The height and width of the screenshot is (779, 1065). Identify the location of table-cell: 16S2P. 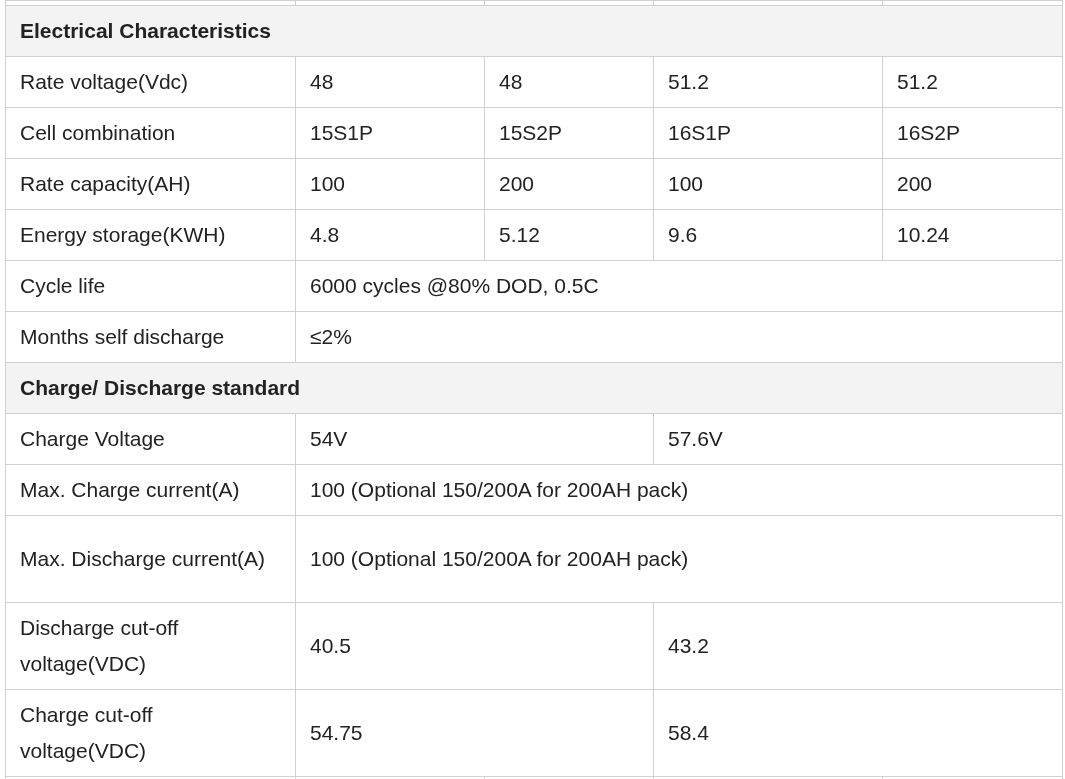
(972, 133).